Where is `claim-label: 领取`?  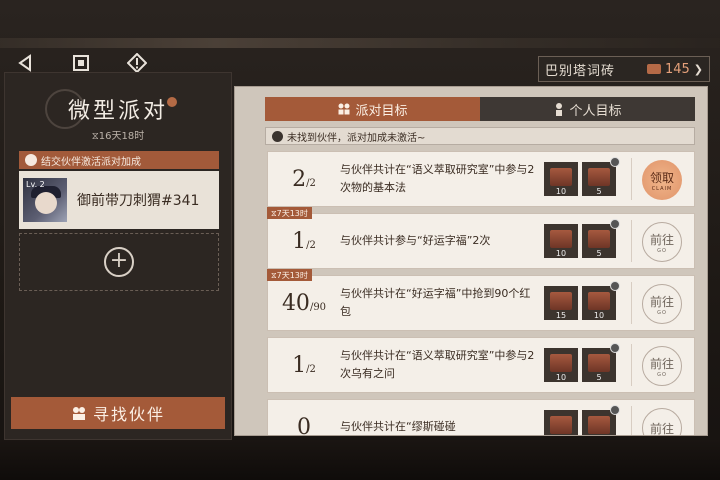
claim-label: 领取 is located at coordinates (661, 177).